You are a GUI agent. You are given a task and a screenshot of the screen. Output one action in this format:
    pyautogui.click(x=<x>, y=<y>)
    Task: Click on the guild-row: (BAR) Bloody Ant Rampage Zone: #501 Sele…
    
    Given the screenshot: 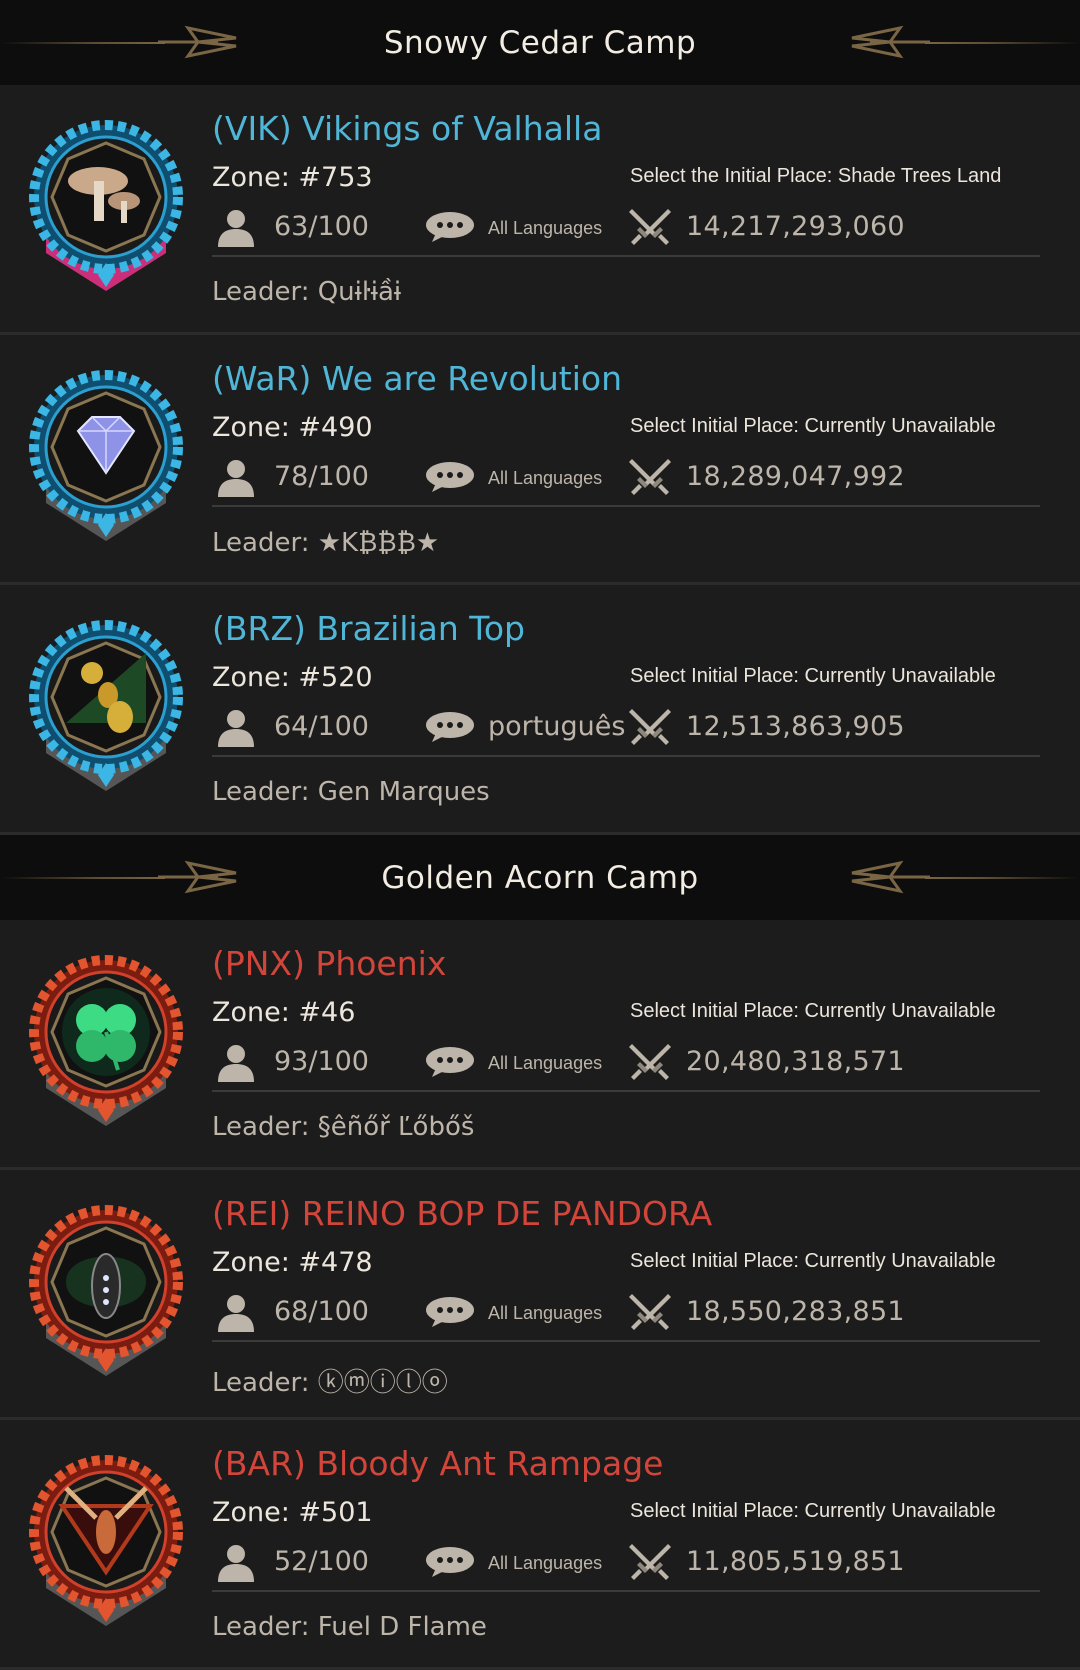 What is the action you would take?
    pyautogui.click(x=540, y=1545)
    